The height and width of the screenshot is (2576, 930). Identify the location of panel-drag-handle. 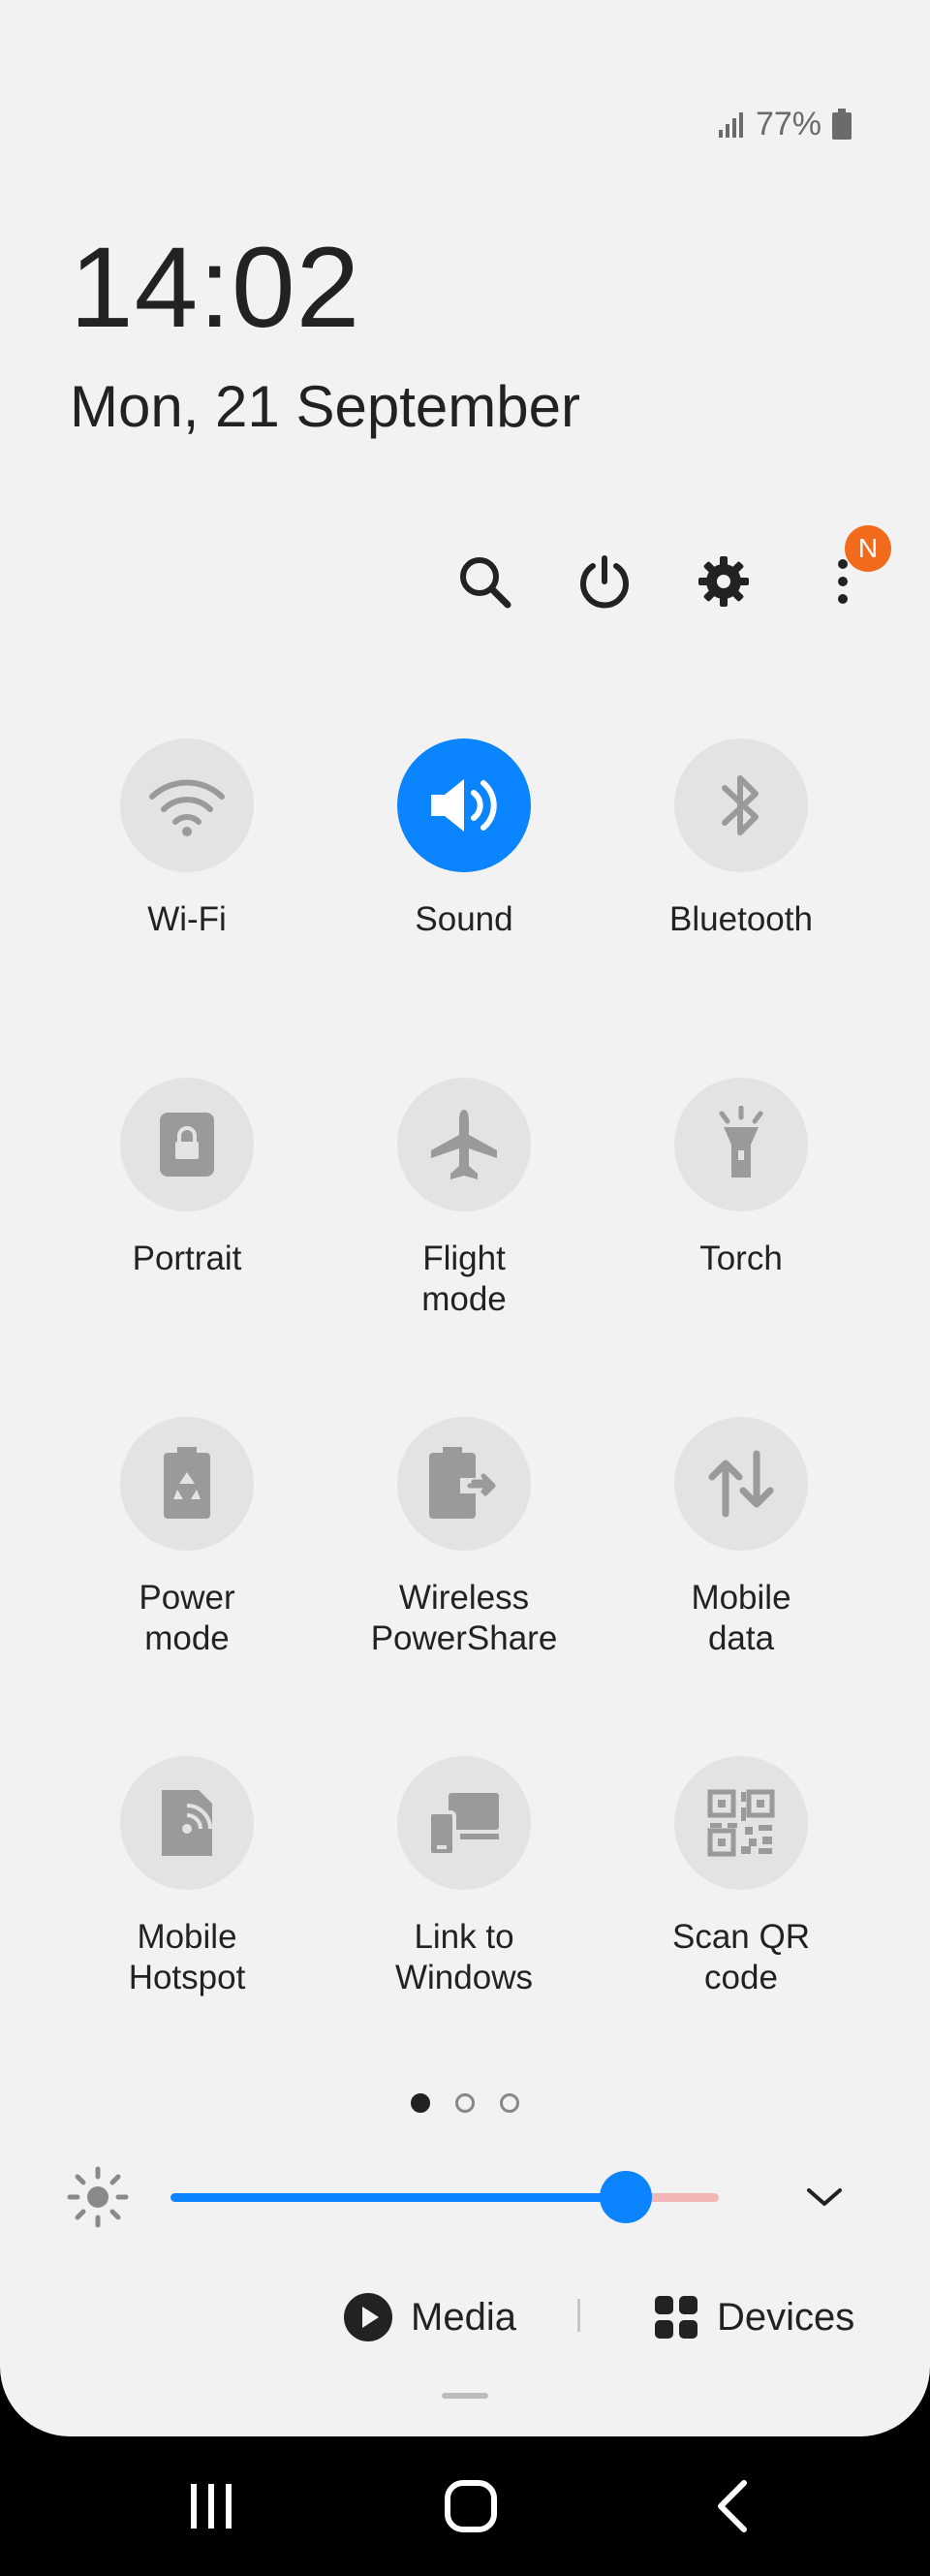
(465, 2396).